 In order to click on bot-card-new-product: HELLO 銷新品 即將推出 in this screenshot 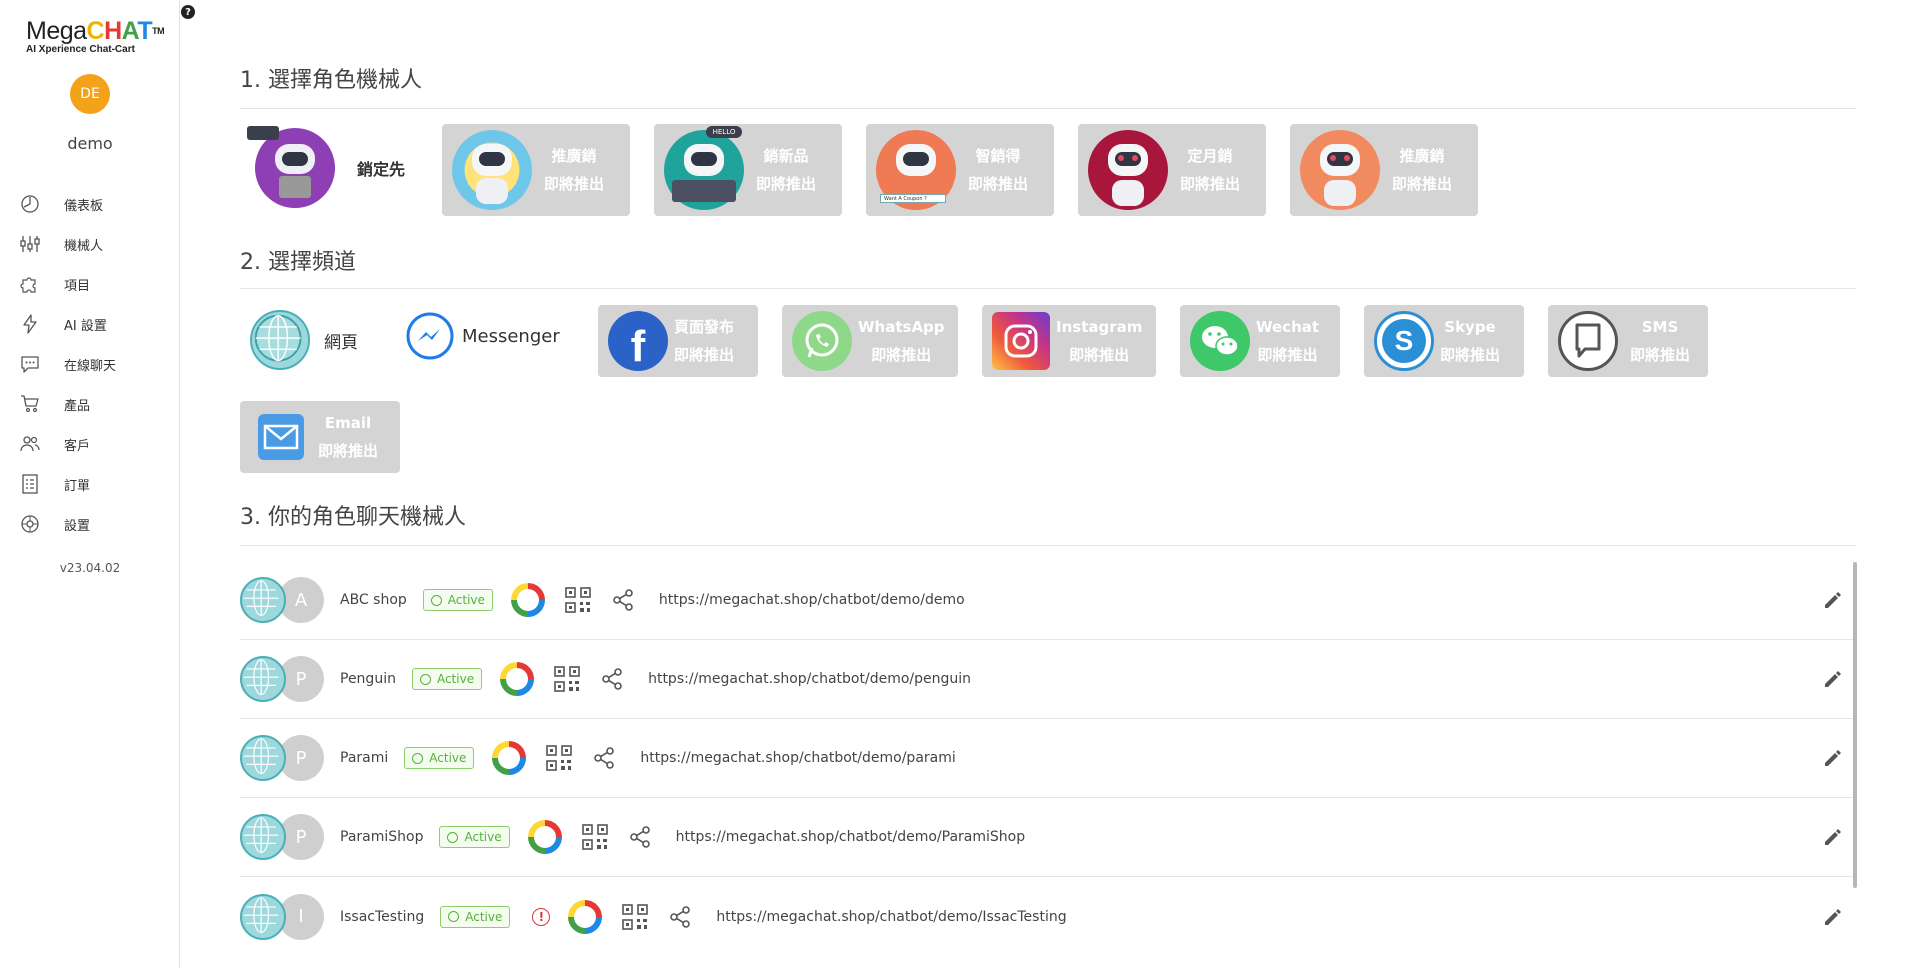, I will do `click(748, 170)`.